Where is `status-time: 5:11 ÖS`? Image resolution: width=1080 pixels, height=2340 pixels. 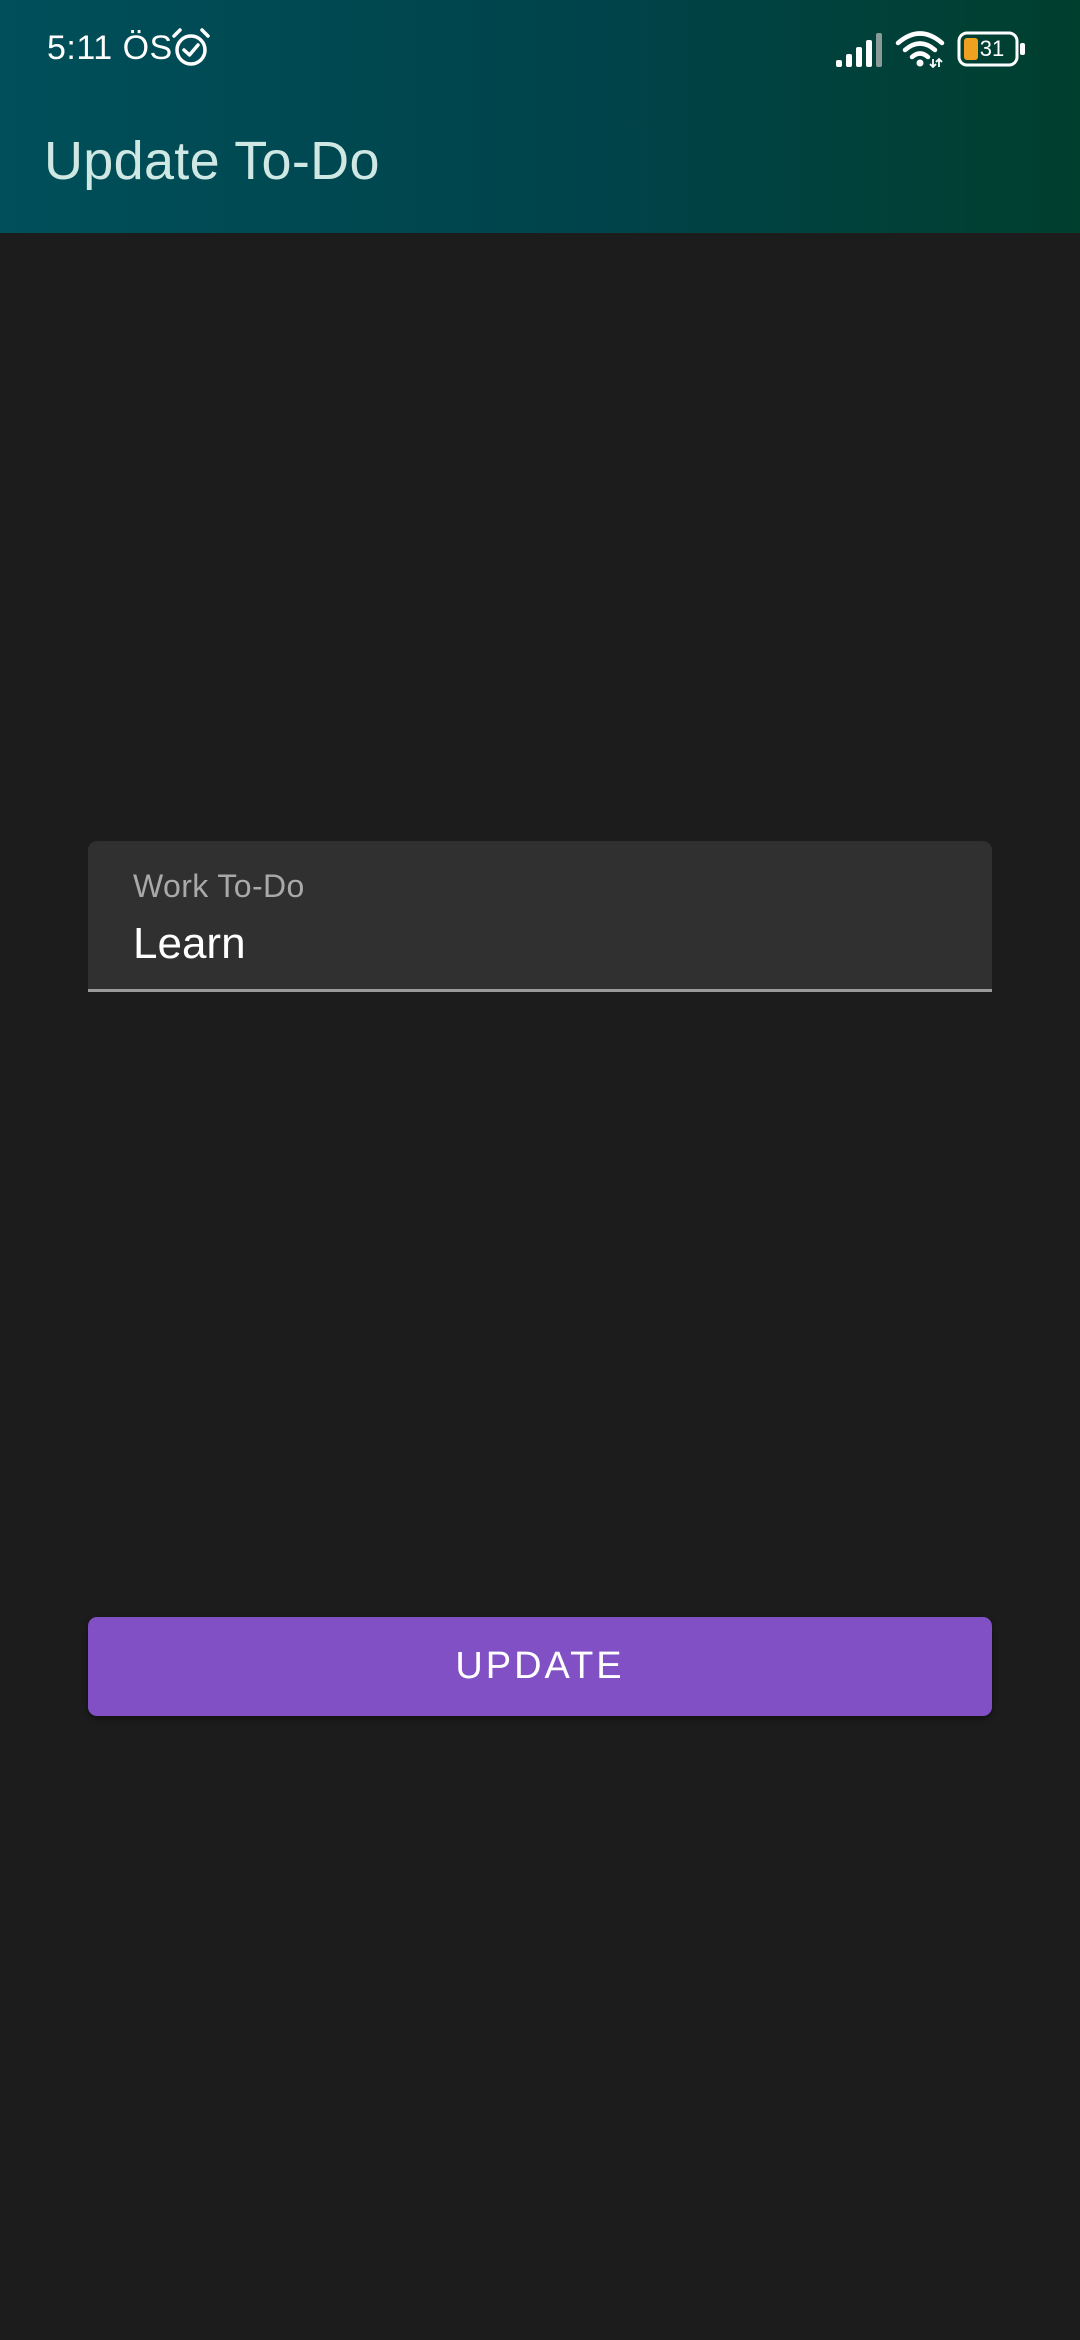
status-time: 5:11 ÖS is located at coordinates (110, 48).